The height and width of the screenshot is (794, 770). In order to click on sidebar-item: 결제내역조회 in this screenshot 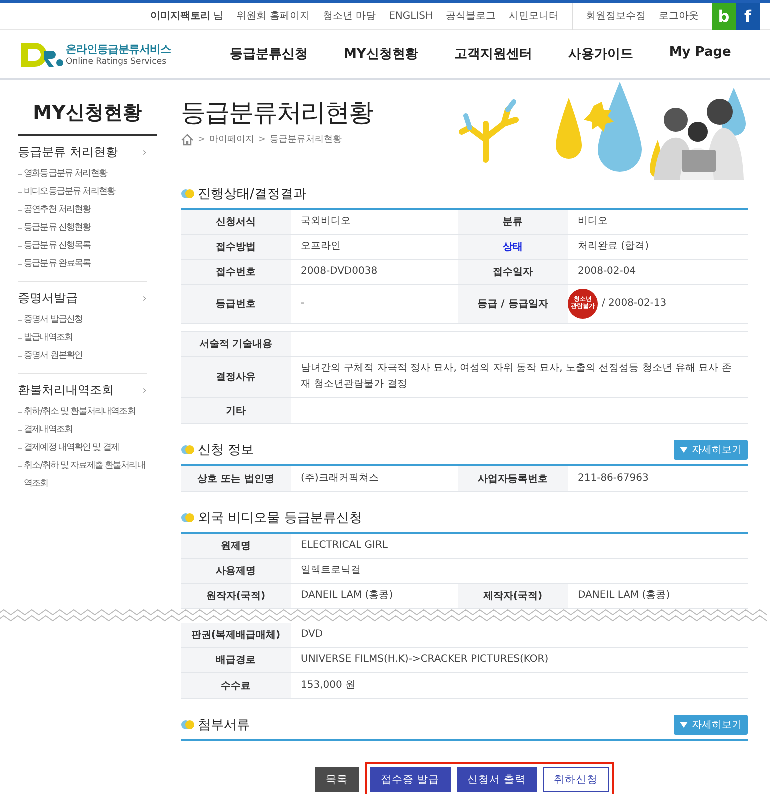, I will do `click(48, 430)`.